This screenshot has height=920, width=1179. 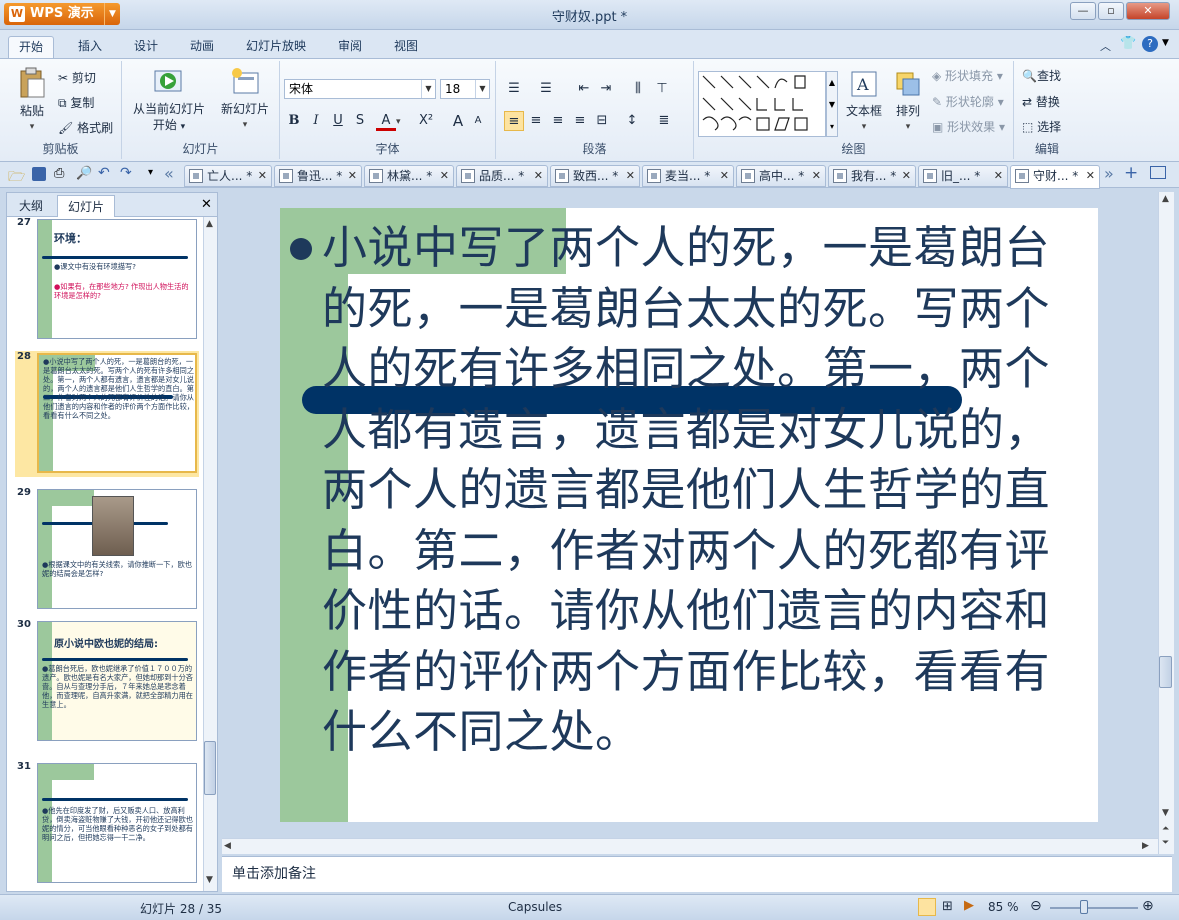 I want to click on text-shadow-button: S, so click(x=360, y=121).